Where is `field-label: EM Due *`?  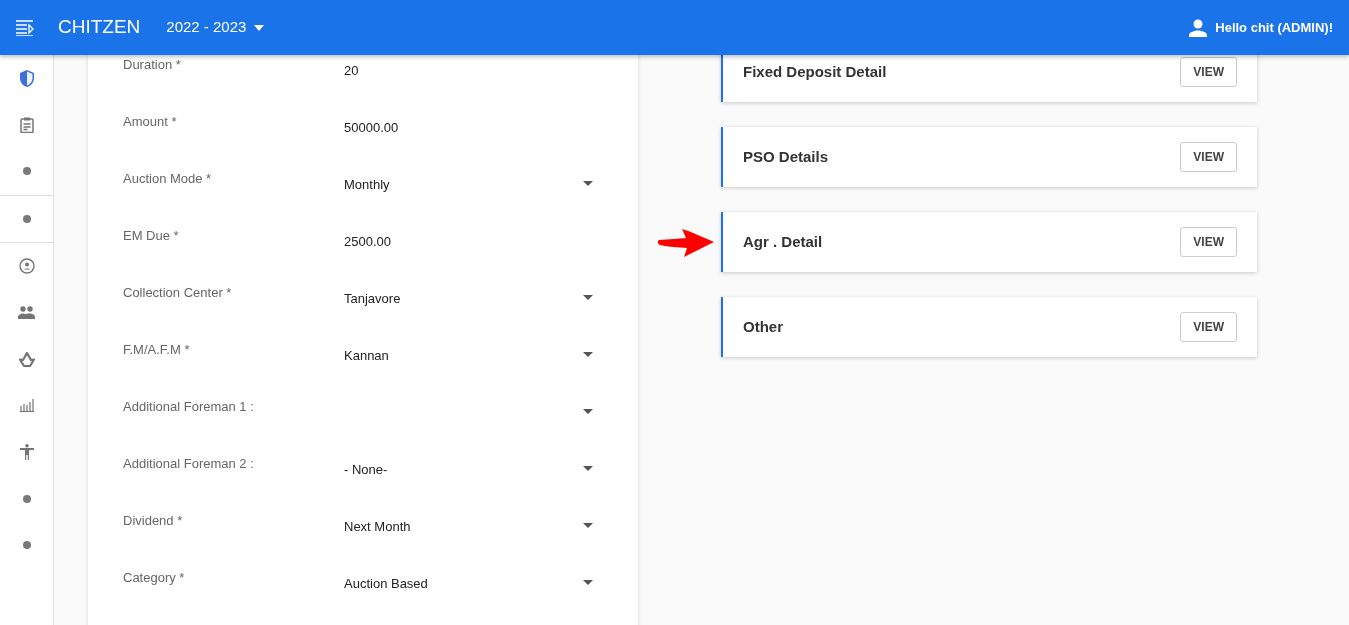
field-label: EM Due * is located at coordinates (151, 236).